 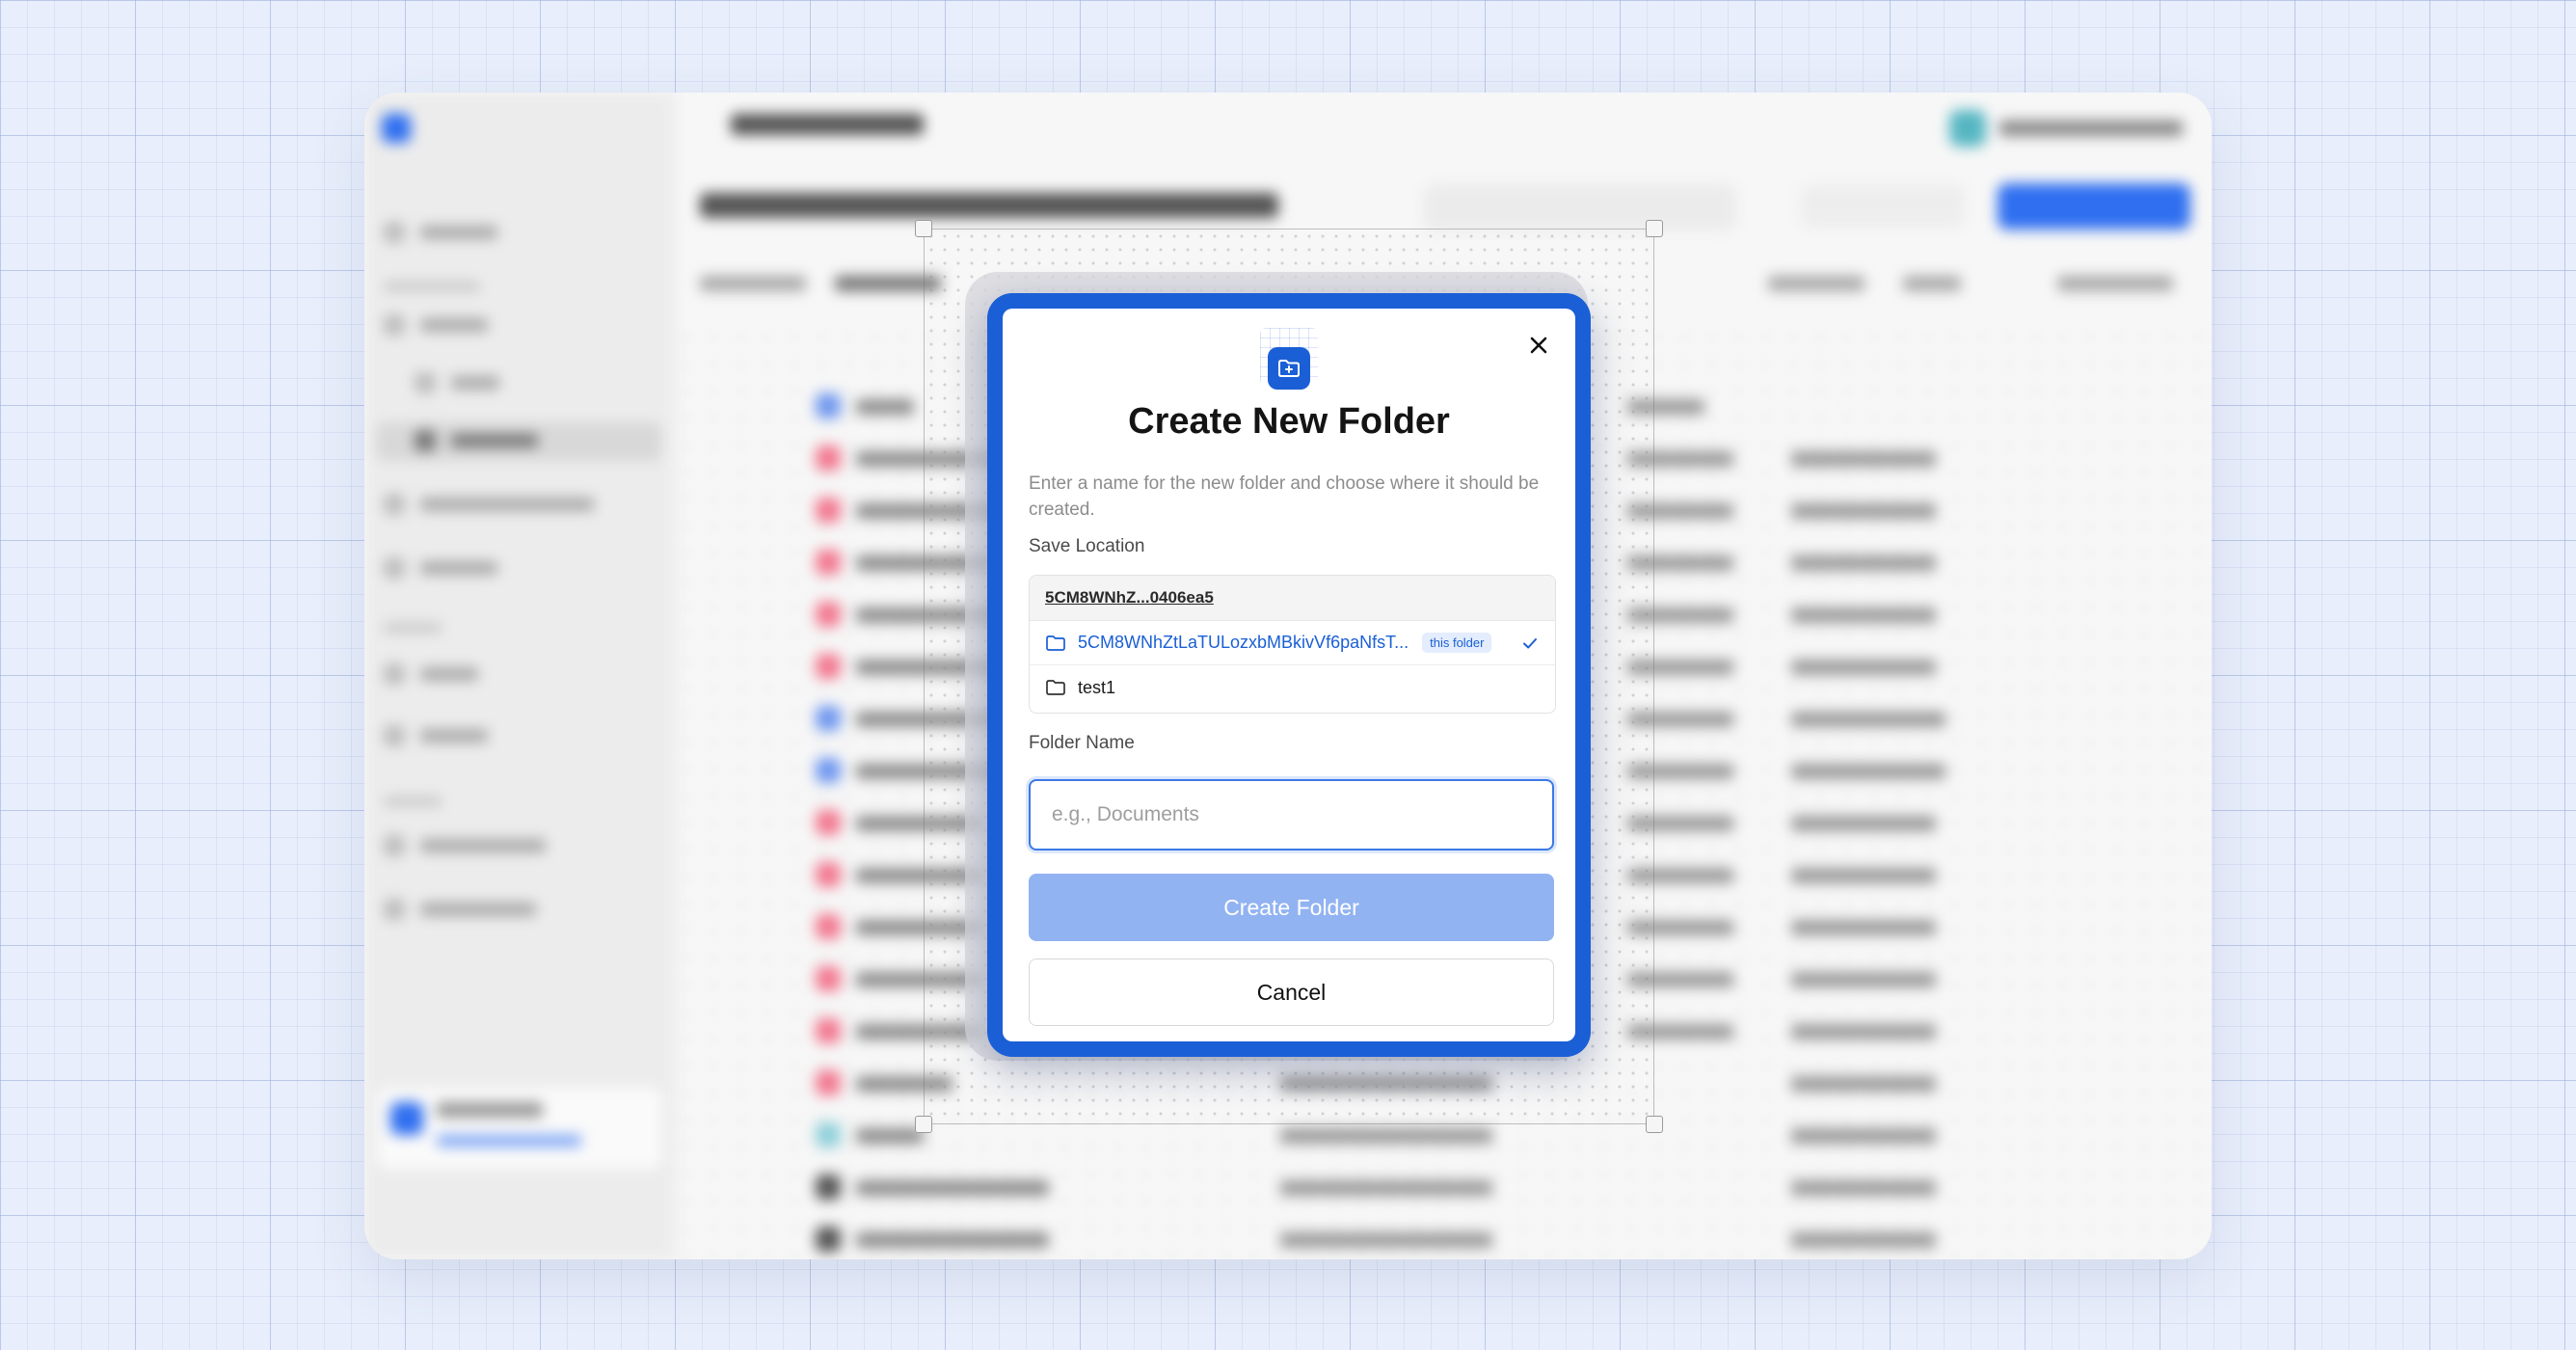 What do you see at coordinates (2066, 128) in the screenshot?
I see `background-user` at bounding box center [2066, 128].